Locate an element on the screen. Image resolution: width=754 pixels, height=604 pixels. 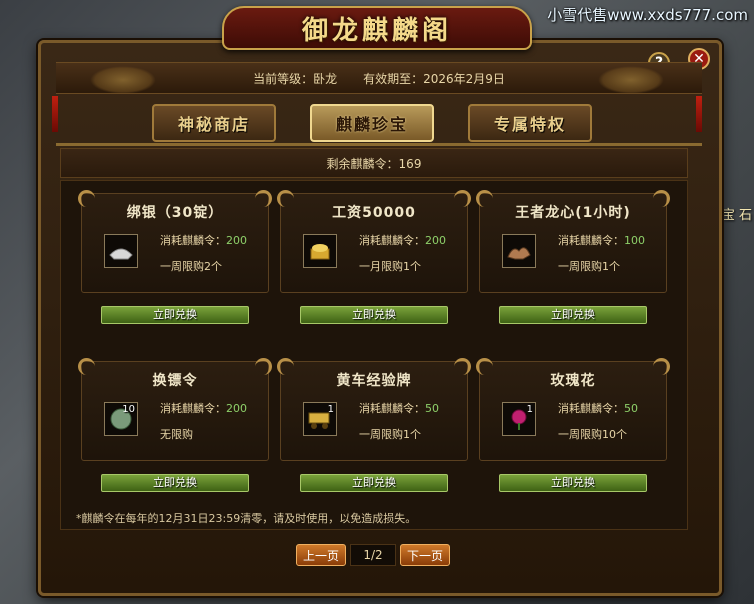
page-indicator: 1/2 is located at coordinates (373, 555).